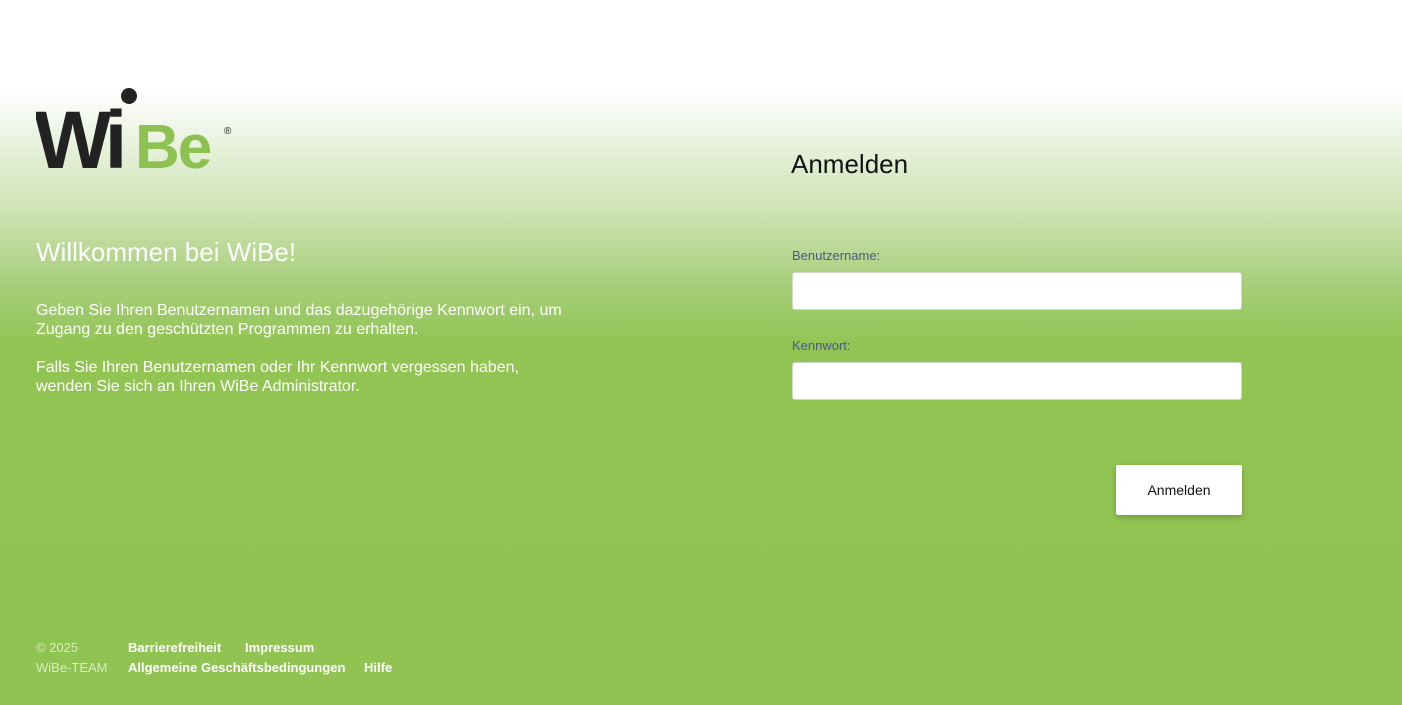  Describe the element at coordinates (174, 648) in the screenshot. I see `footer-link-accessibility: Barrierefreiheit` at that location.